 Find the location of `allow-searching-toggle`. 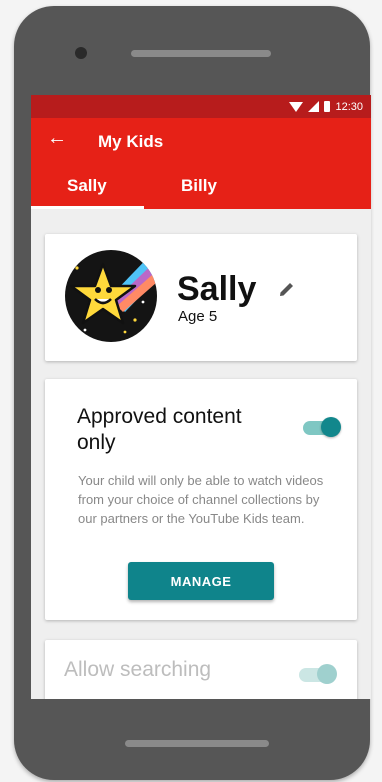

allow-searching-toggle is located at coordinates (319, 675).